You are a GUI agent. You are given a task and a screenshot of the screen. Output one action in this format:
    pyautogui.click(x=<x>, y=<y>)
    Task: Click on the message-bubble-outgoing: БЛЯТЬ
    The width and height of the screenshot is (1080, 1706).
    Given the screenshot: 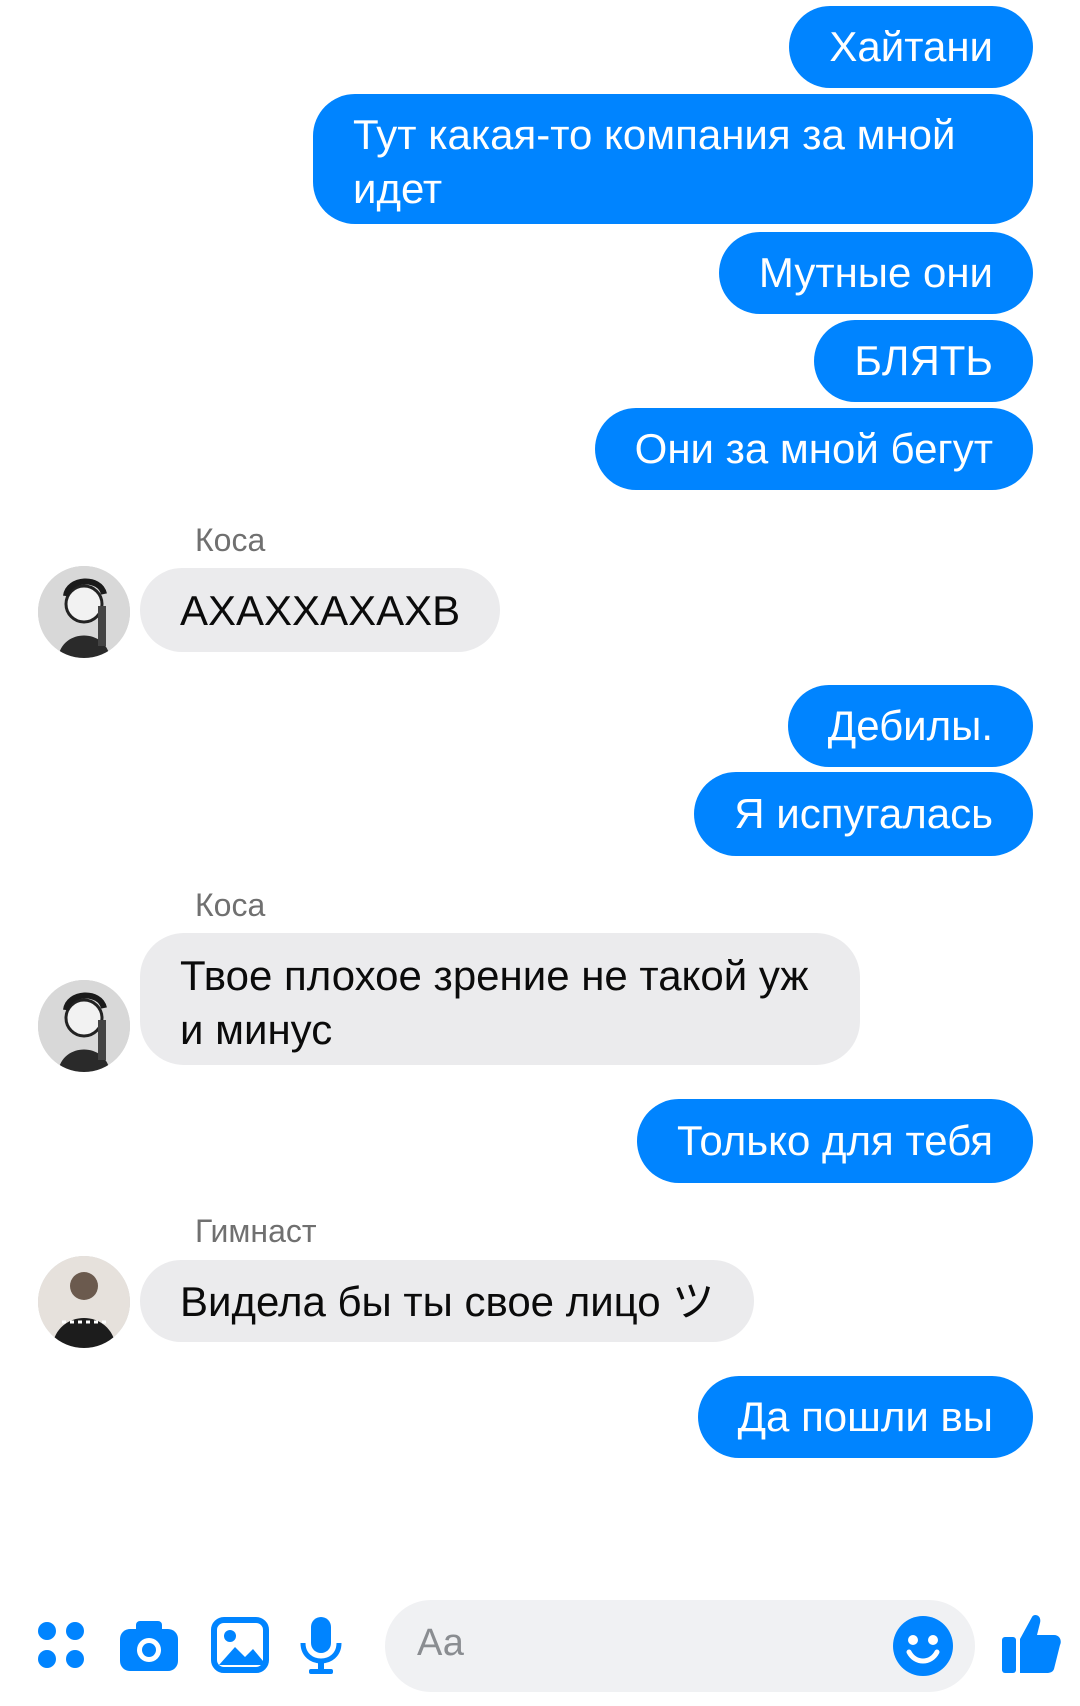 What is the action you would take?
    pyautogui.click(x=923, y=361)
    